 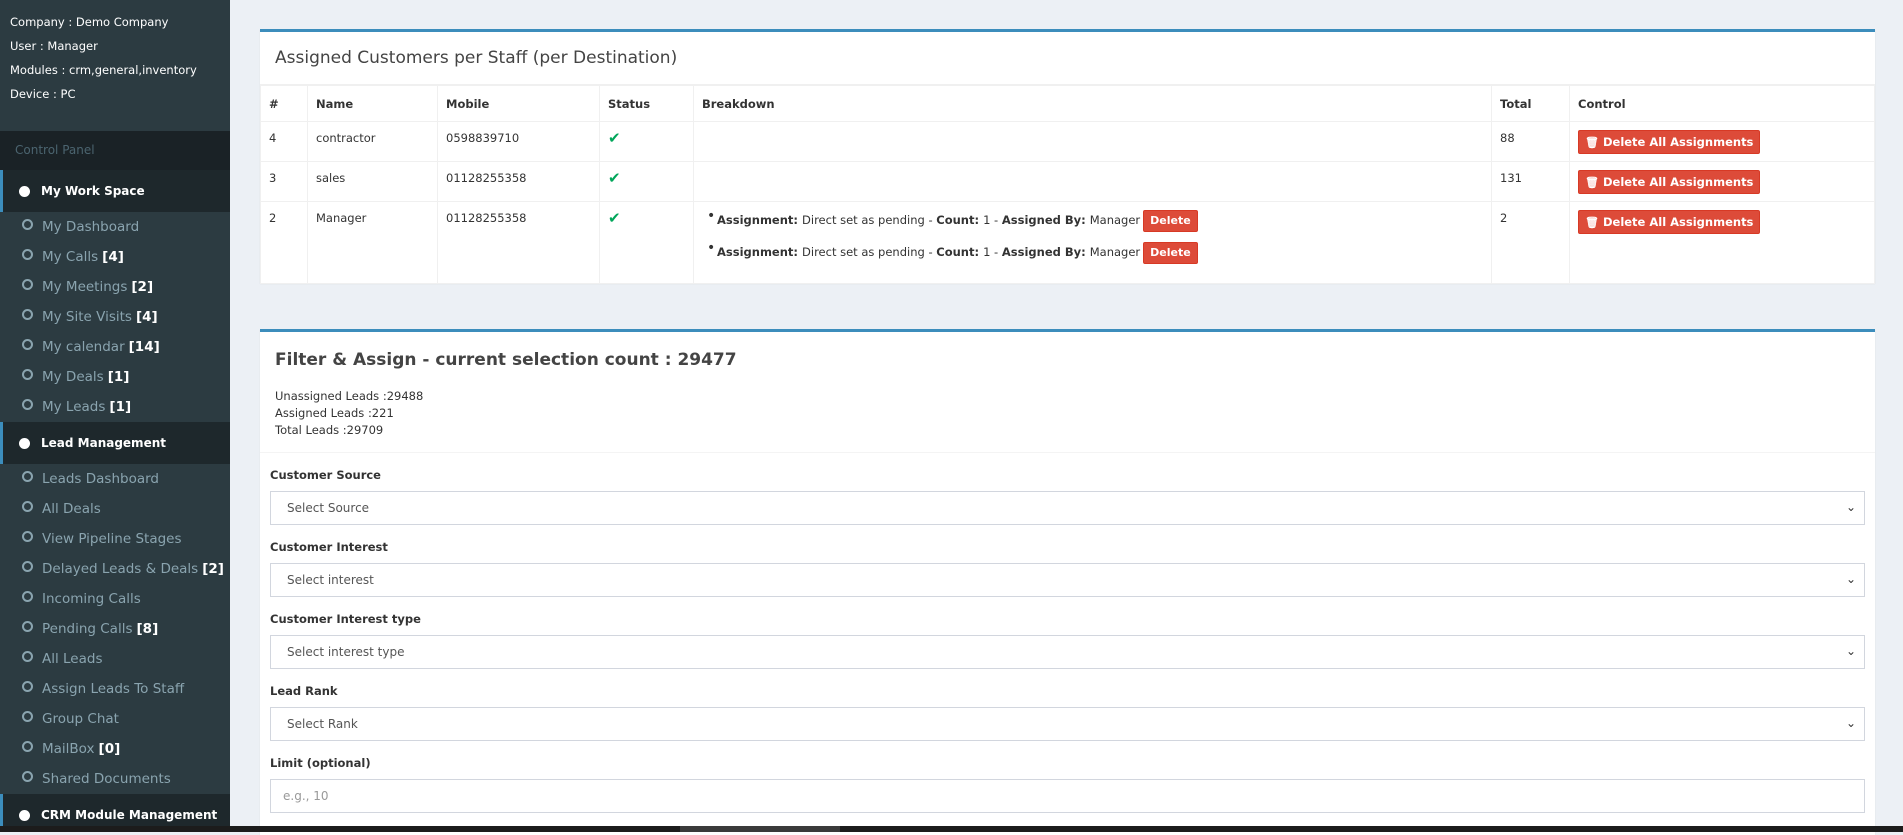 I want to click on lead-rank-select: Select Rank ⌄, so click(x=1067, y=724).